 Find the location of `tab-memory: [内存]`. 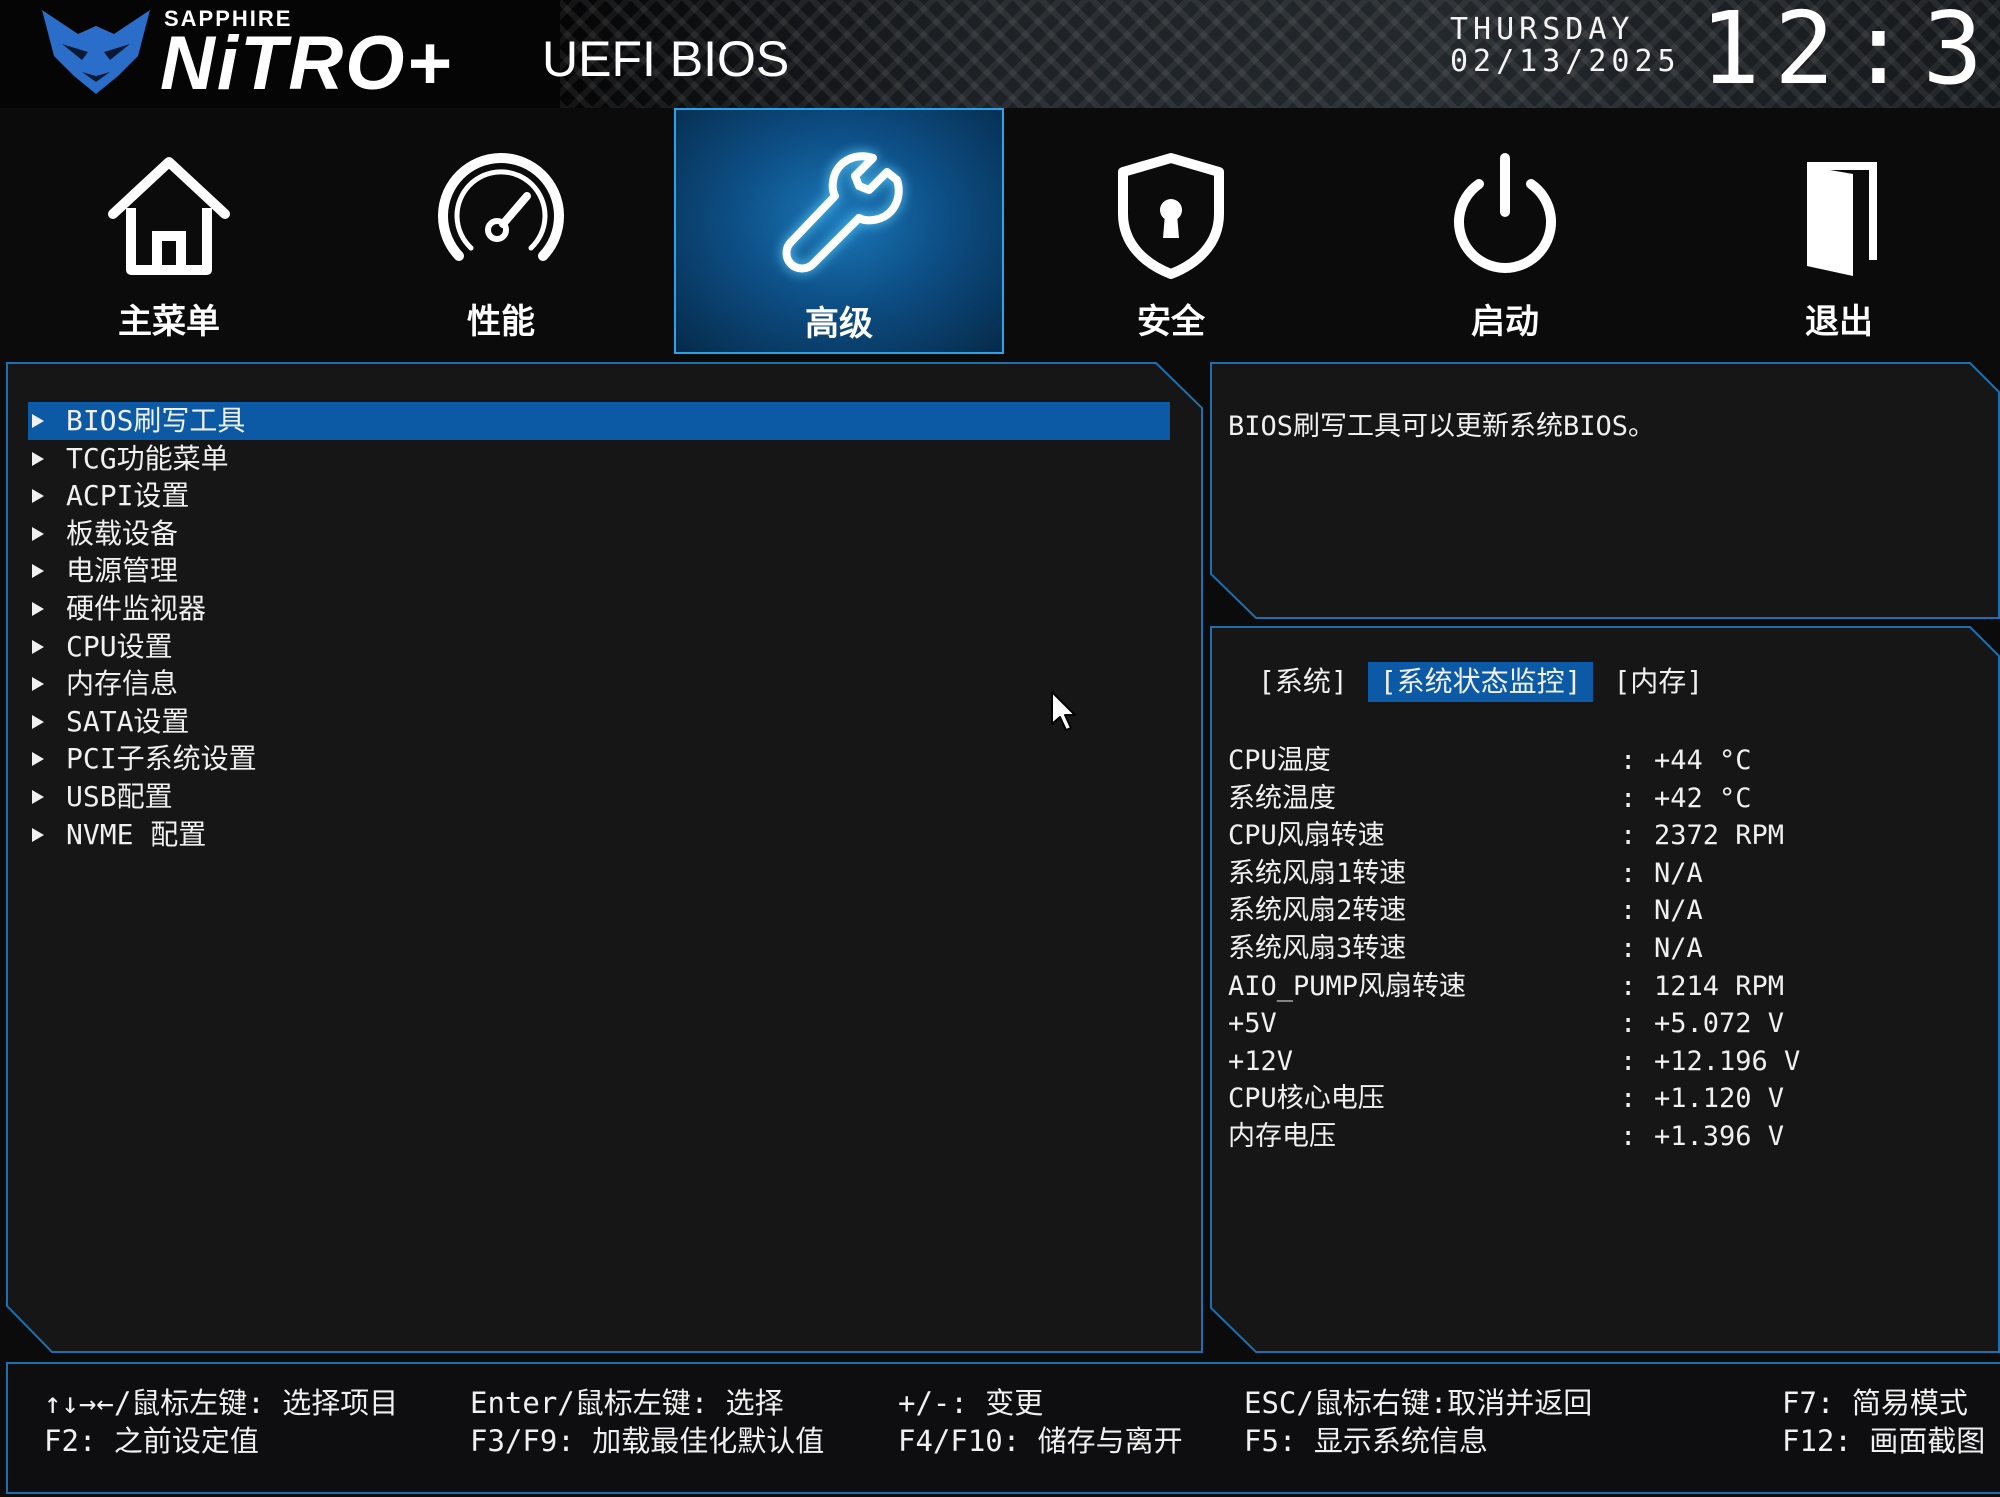

tab-memory: [内存] is located at coordinates (1658, 682).